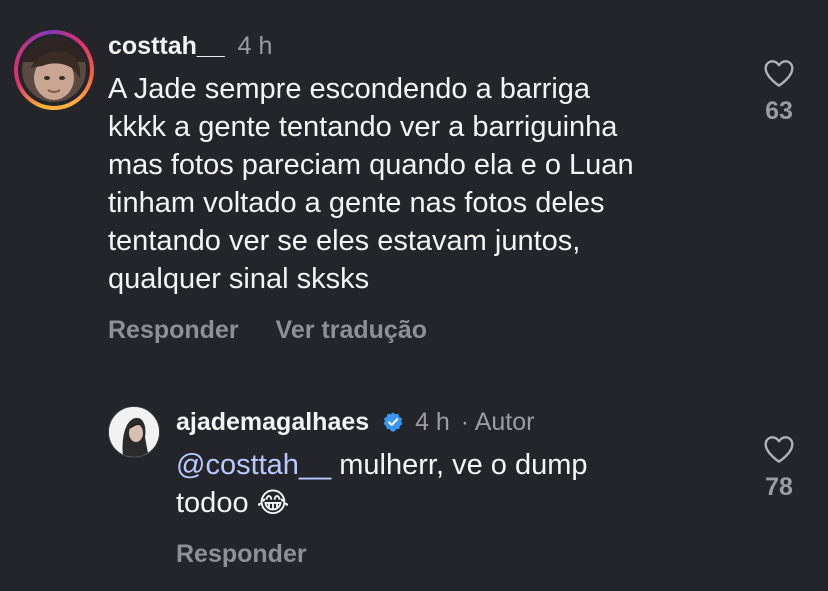 The width and height of the screenshot is (828, 591). What do you see at coordinates (253, 465) in the screenshot?
I see `mention-link: @costtah__` at bounding box center [253, 465].